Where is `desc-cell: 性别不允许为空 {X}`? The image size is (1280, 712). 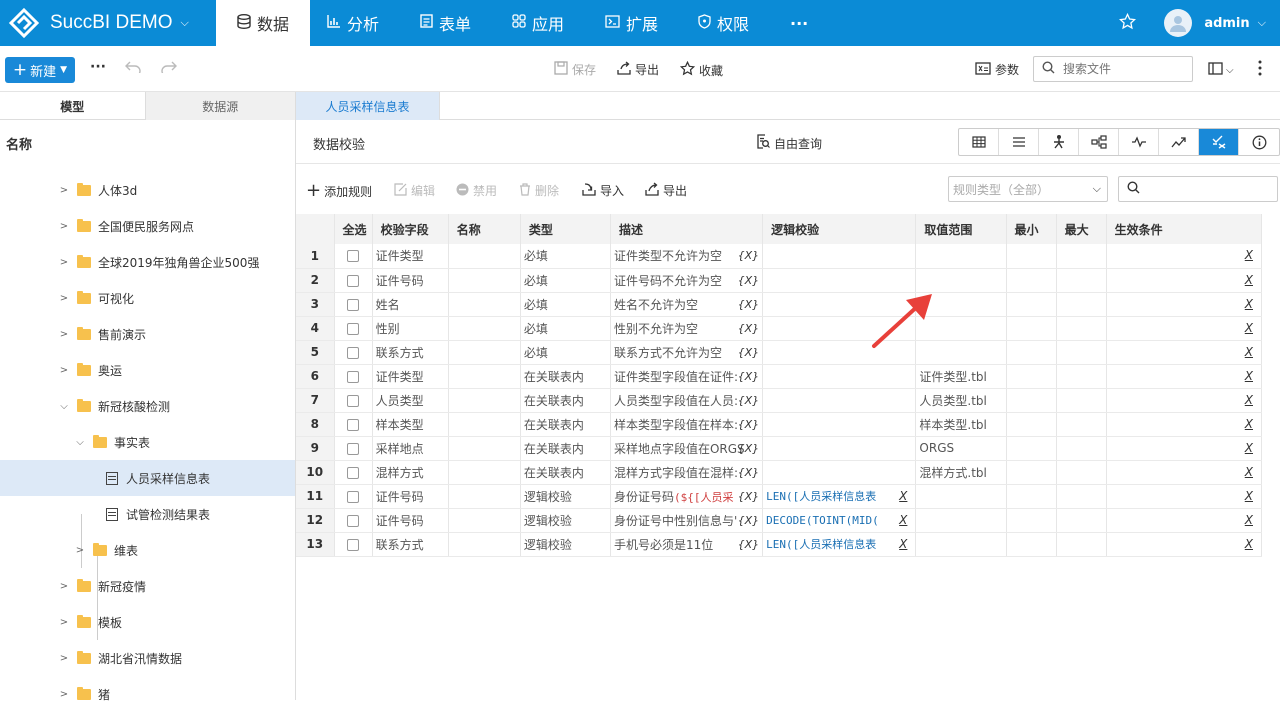
desc-cell: 性别不允许为空 {X} is located at coordinates (687, 328).